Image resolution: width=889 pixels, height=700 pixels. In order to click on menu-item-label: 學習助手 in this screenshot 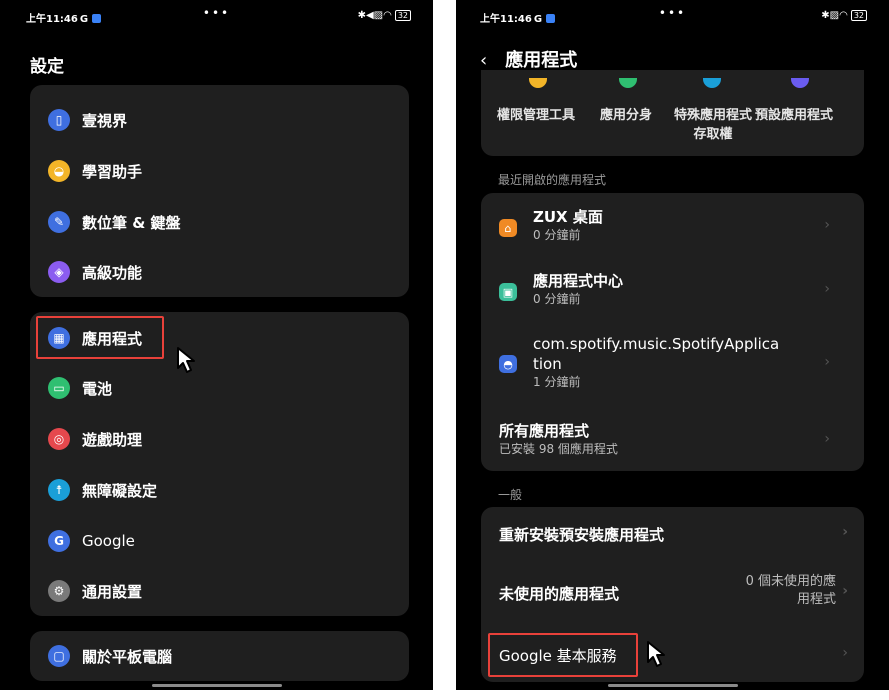, I will do `click(112, 171)`.